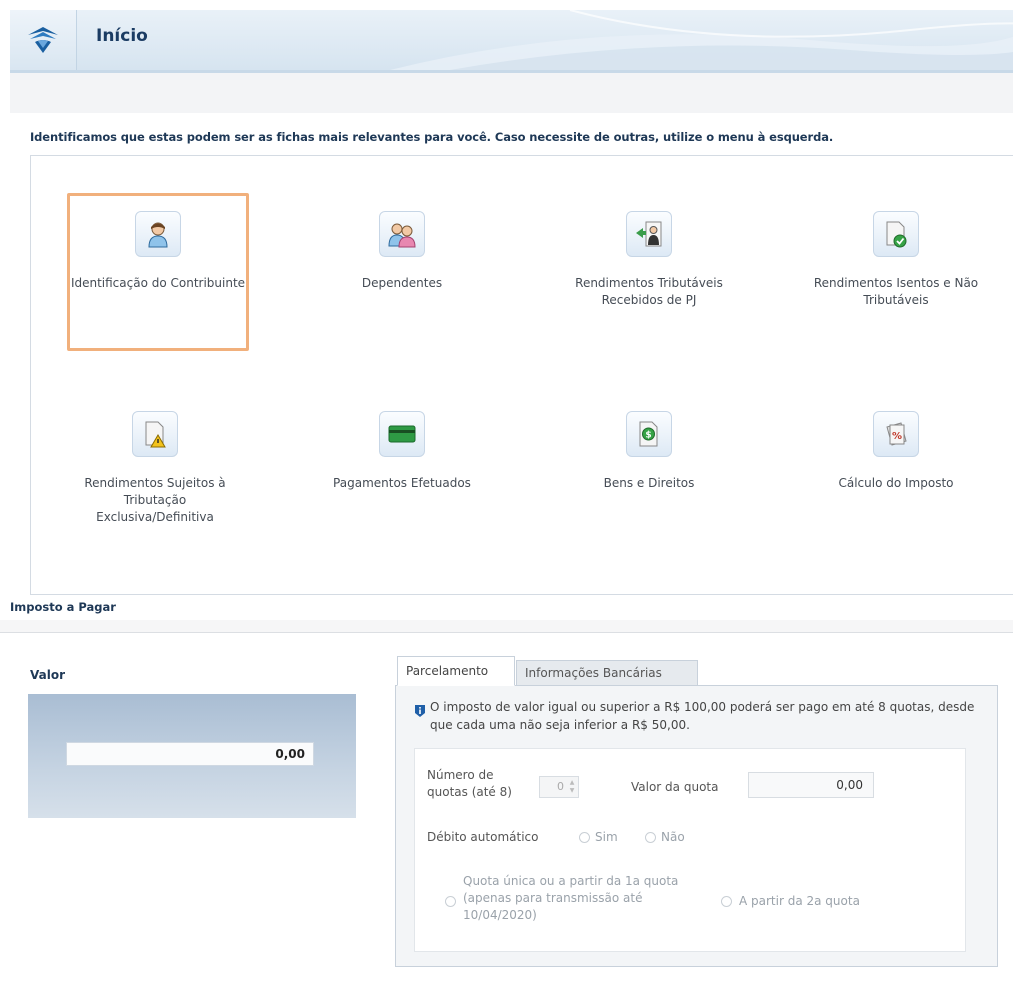 This screenshot has height=988, width=1013. I want to click on quota-unica-radio, so click(450, 901).